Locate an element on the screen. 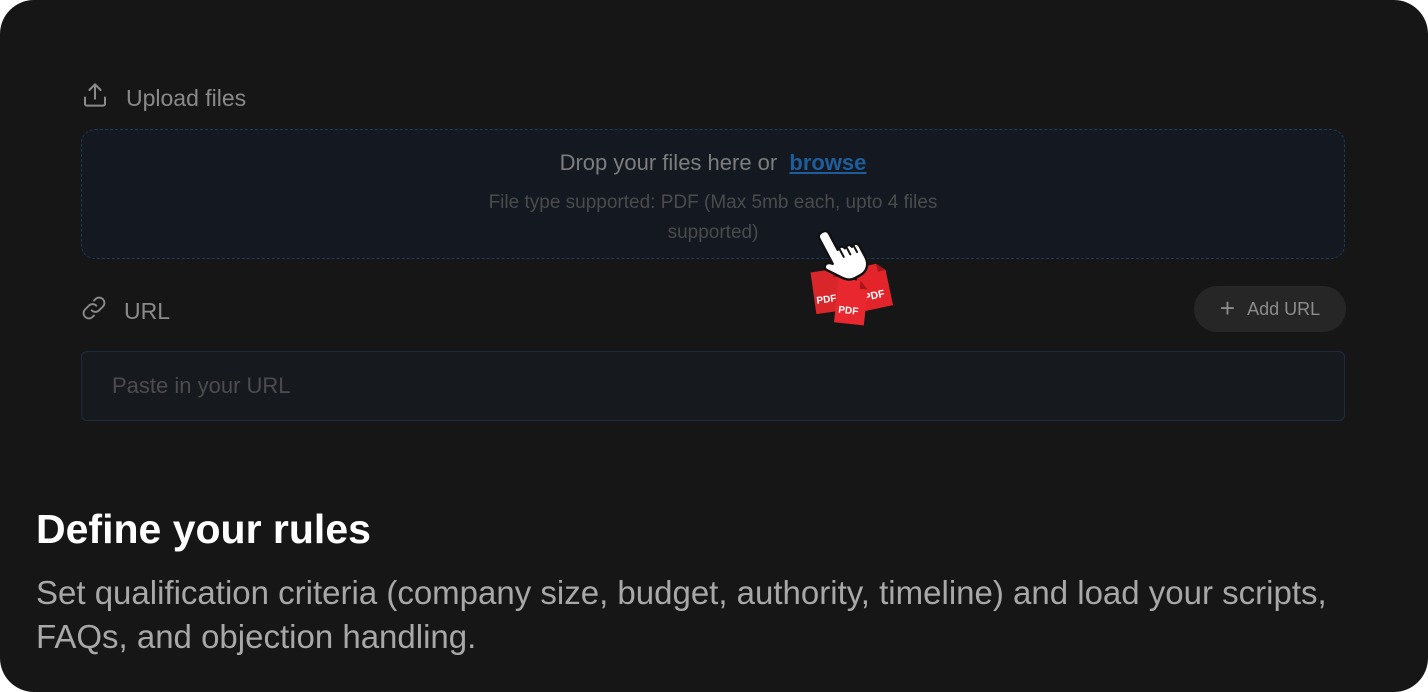 The width and height of the screenshot is (1428, 692). plus-icon: + is located at coordinates (1227, 307).